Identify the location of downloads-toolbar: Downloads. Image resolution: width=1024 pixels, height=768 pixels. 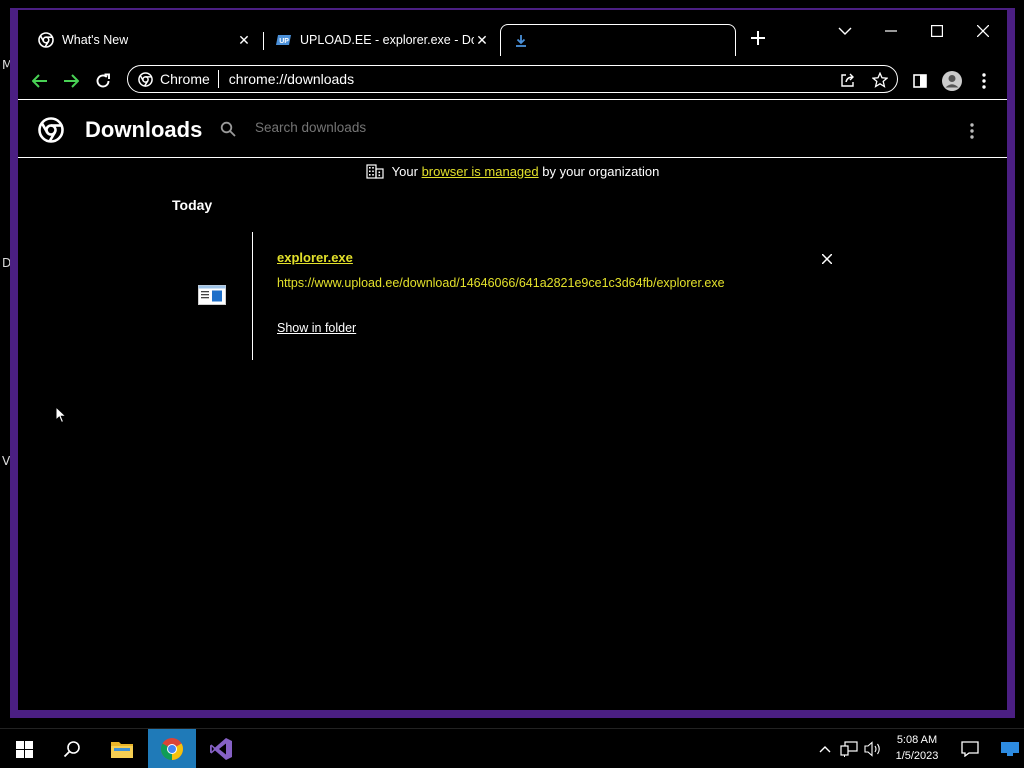
(512, 129).